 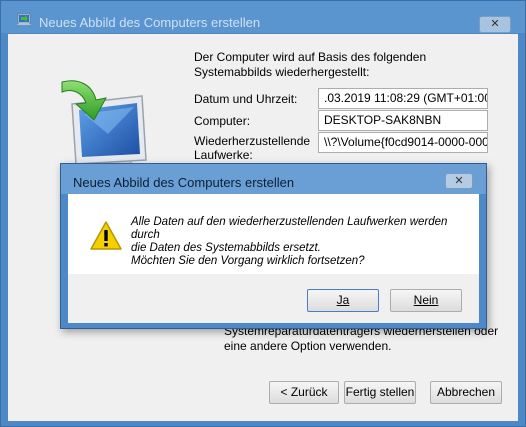 I want to click on warning-triangle-icon, so click(x=106, y=235).